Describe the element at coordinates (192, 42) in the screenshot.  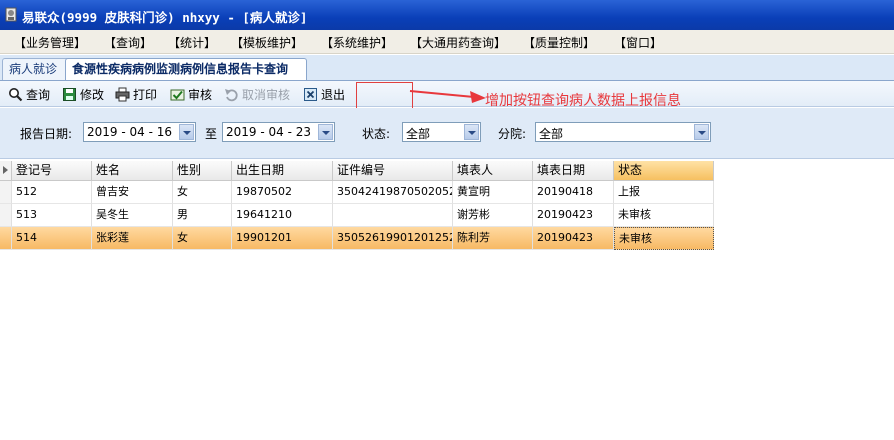
I see `menu-statistics: 【统计】` at that location.